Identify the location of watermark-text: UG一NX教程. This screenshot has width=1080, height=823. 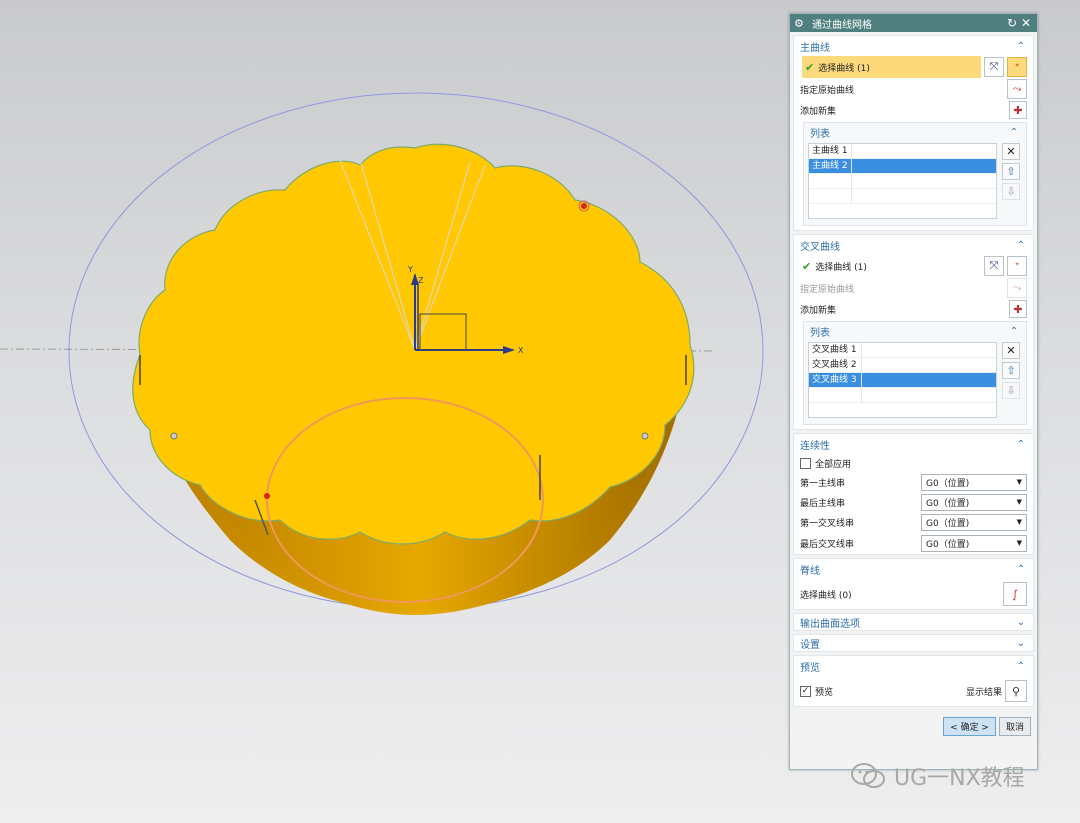
(959, 778).